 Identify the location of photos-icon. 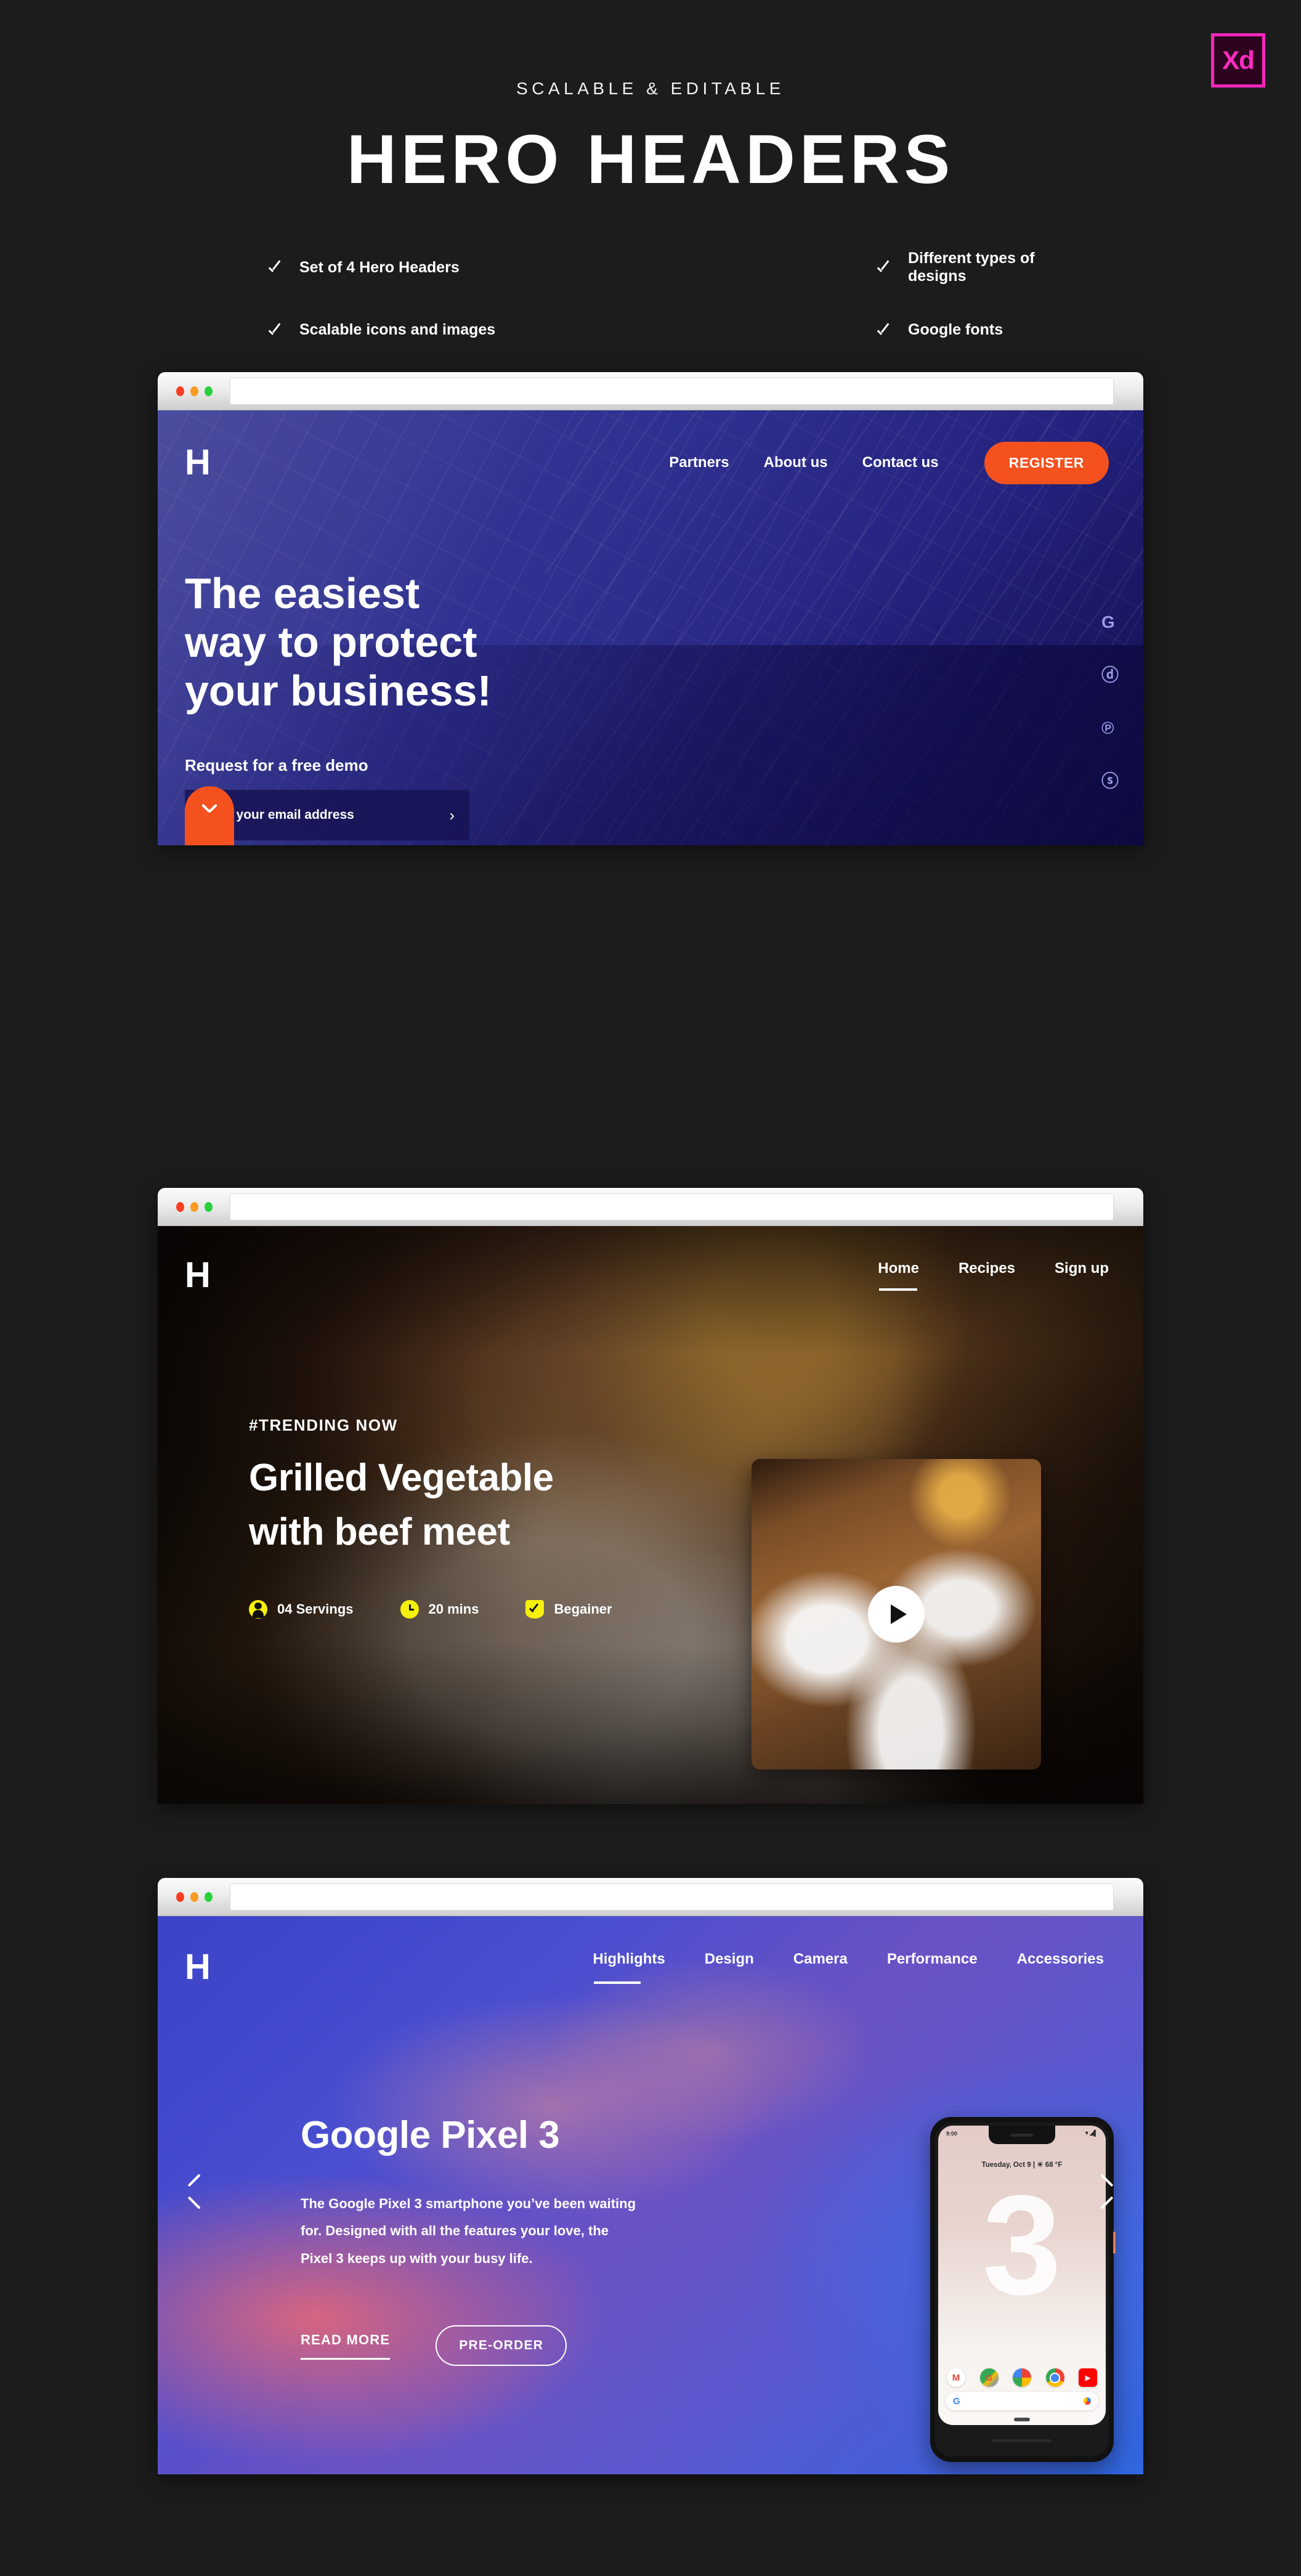
(1022, 2377).